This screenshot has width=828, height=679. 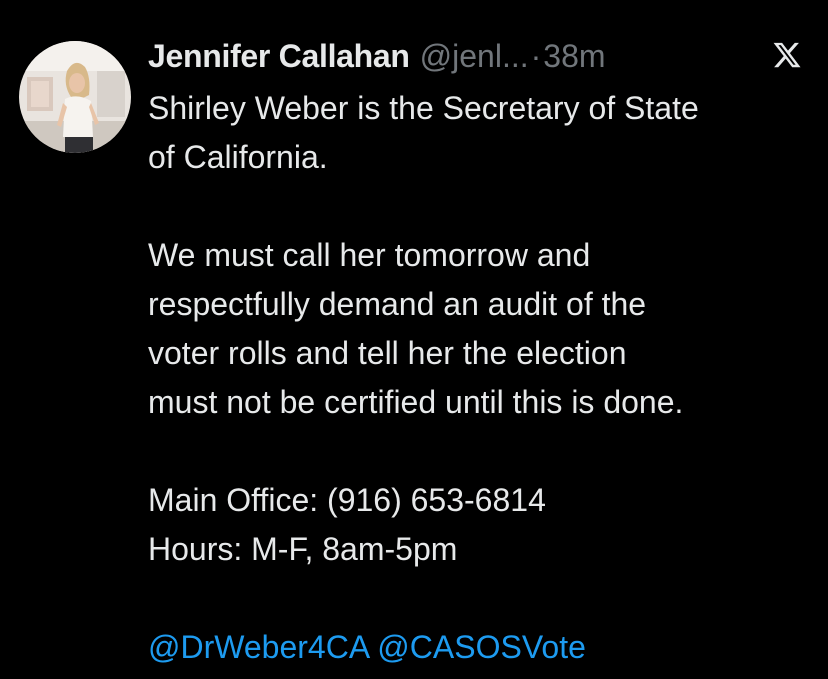 What do you see at coordinates (303, 549) in the screenshot?
I see `tweet-text-line: Hours: M-F, 8am-5pm` at bounding box center [303, 549].